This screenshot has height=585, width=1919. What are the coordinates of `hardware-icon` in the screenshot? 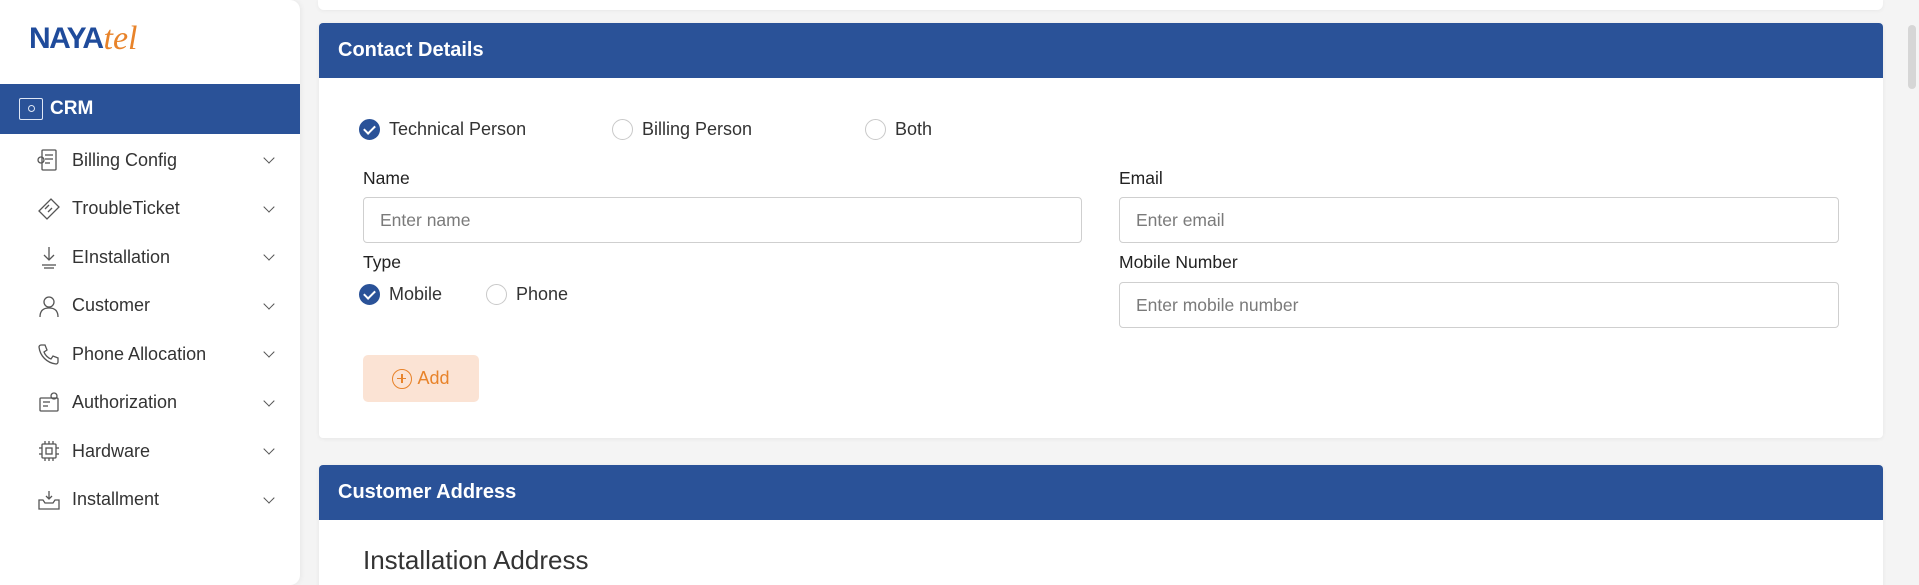 It's located at (49, 451).